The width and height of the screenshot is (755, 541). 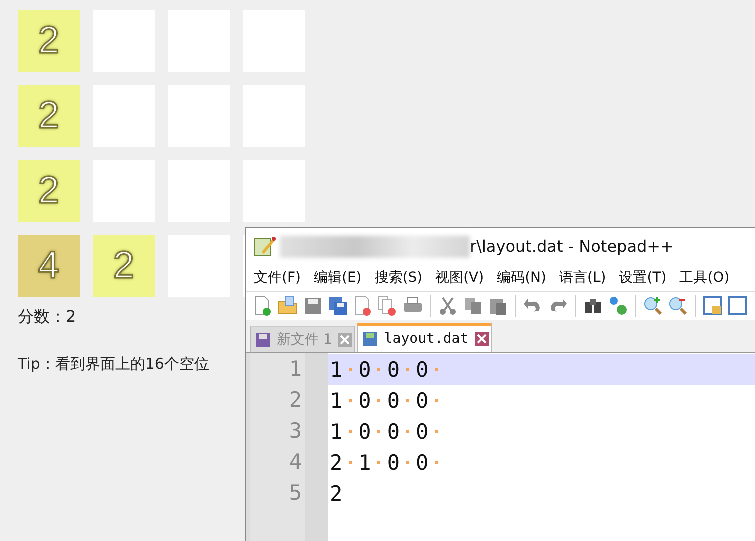 What do you see at coordinates (304, 339) in the screenshot?
I see `tab-label: 新文件 1` at bounding box center [304, 339].